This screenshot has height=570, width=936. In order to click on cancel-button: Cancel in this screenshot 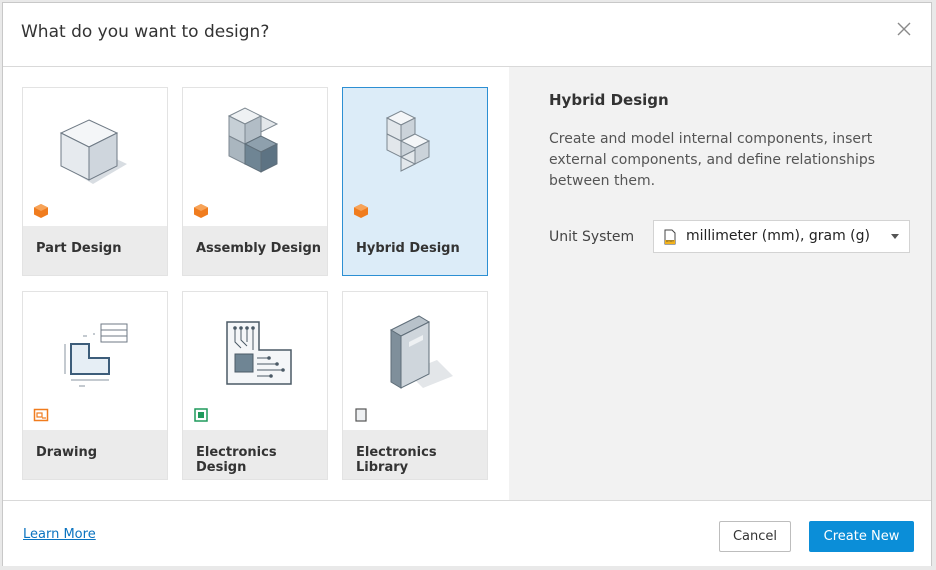, I will do `click(755, 536)`.